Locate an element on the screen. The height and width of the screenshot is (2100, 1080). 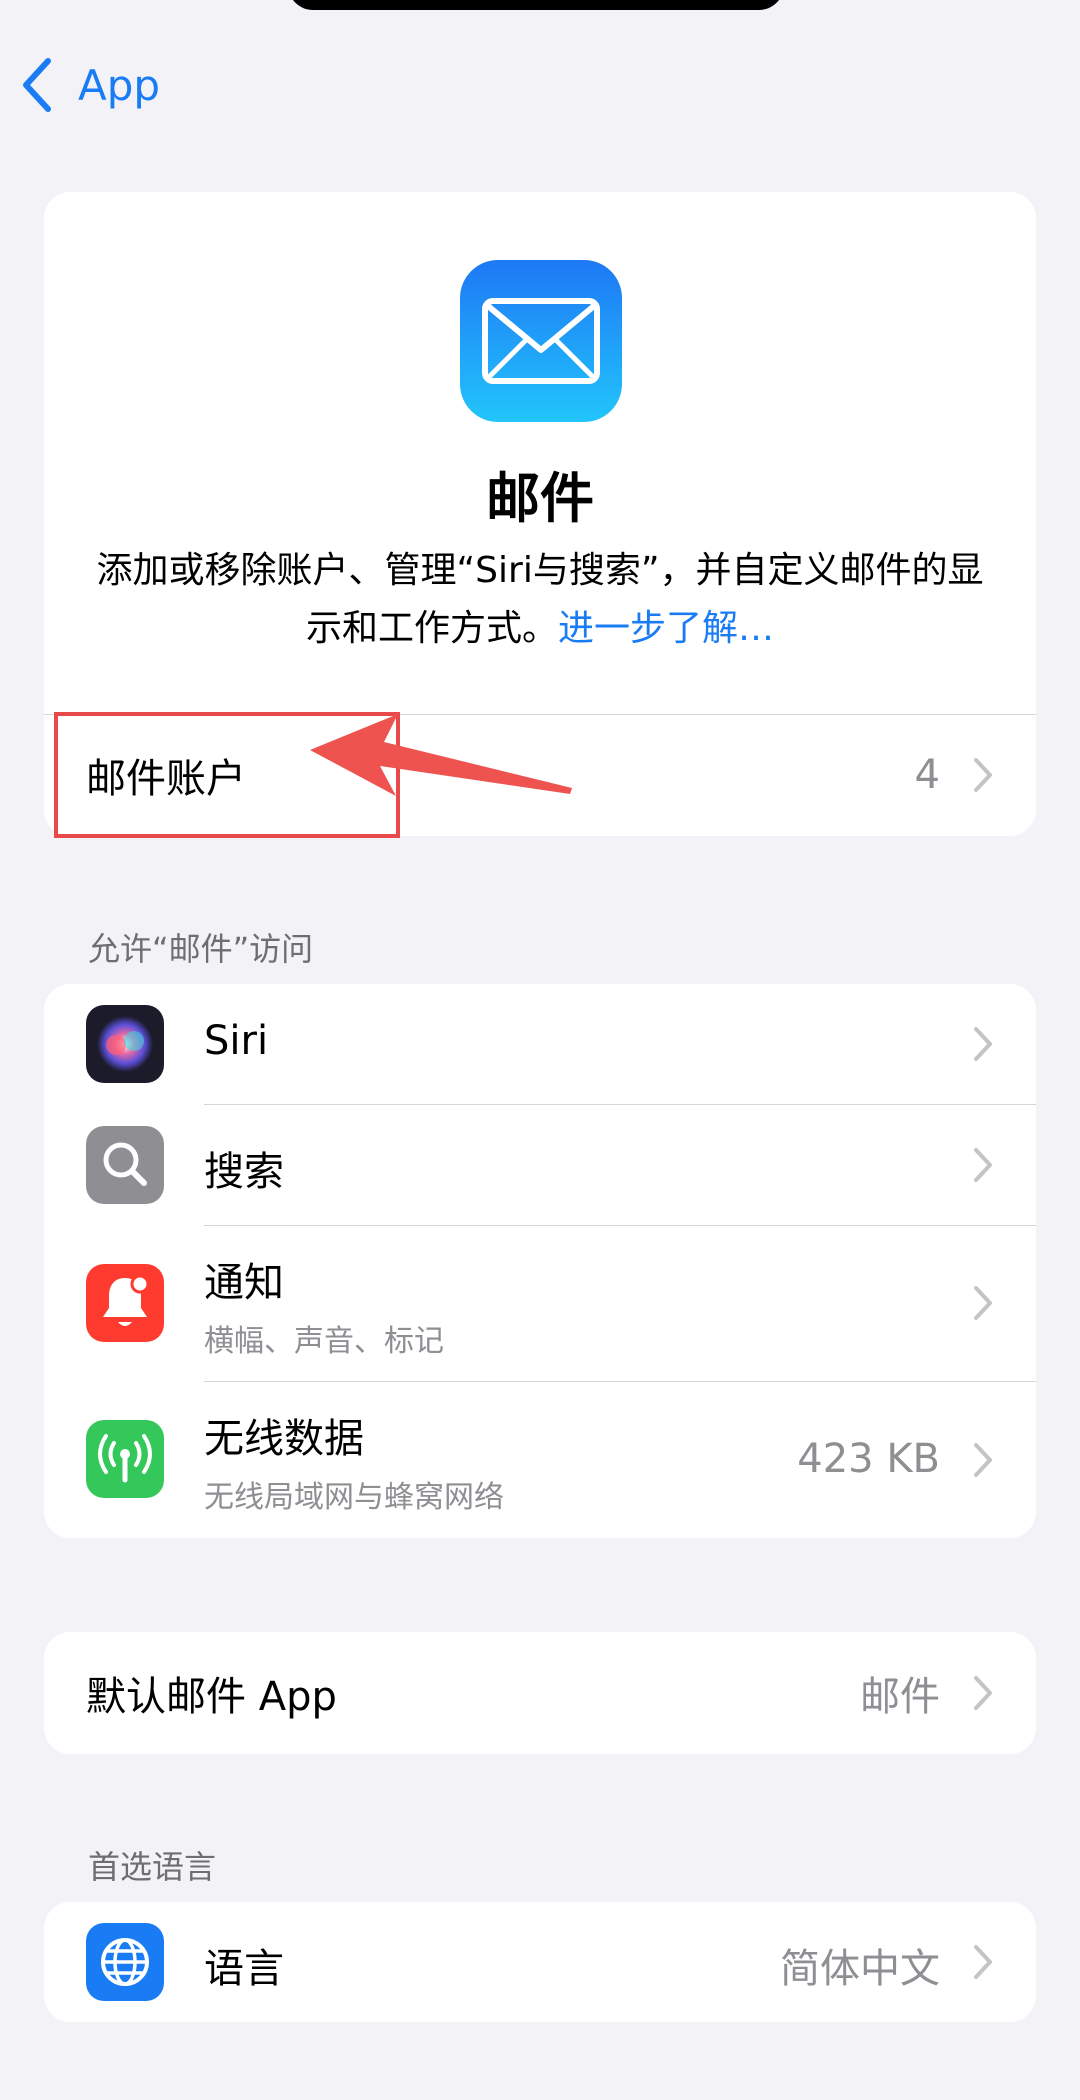
notifications-subtitle: 横幅、声音、标记 is located at coordinates (324, 1341).